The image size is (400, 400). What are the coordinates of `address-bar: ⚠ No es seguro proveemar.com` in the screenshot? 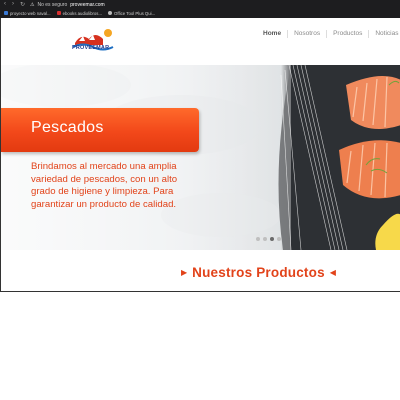 It's located at (67, 5).